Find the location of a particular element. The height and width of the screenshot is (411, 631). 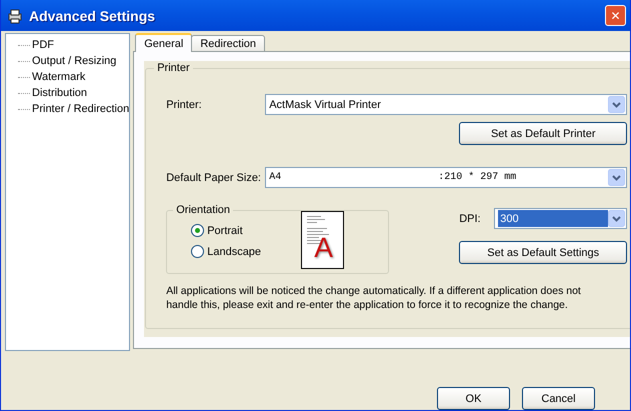

radio-label: Landscape is located at coordinates (234, 252).